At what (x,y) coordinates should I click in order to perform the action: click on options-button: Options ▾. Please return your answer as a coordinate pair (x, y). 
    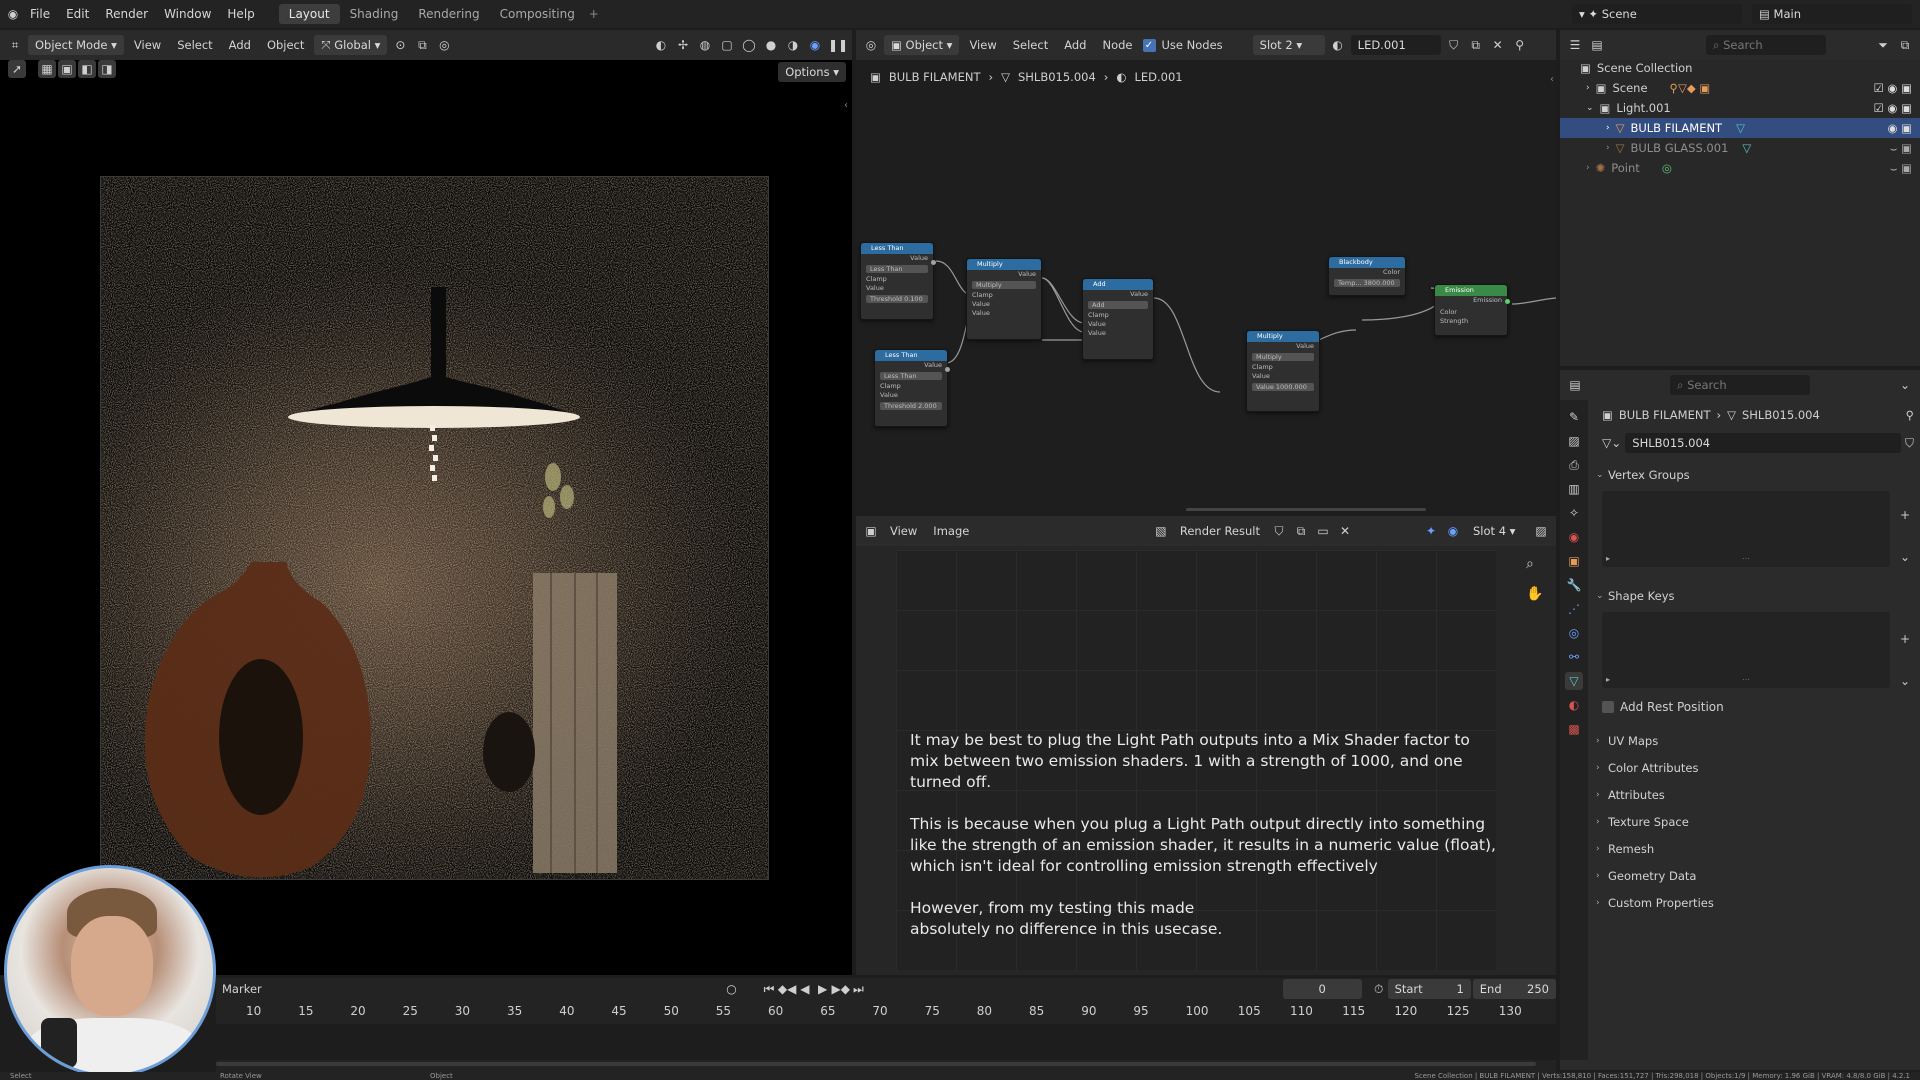
    Looking at the image, I should click on (812, 72).